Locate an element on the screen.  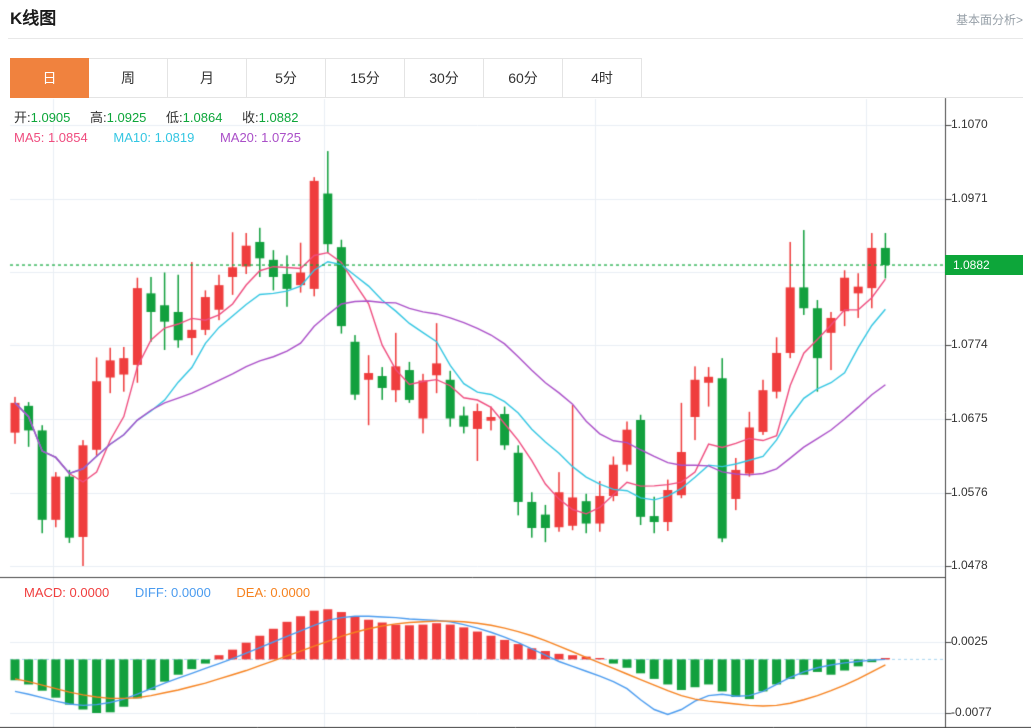
page-title: K线图 is located at coordinates (33, 18).